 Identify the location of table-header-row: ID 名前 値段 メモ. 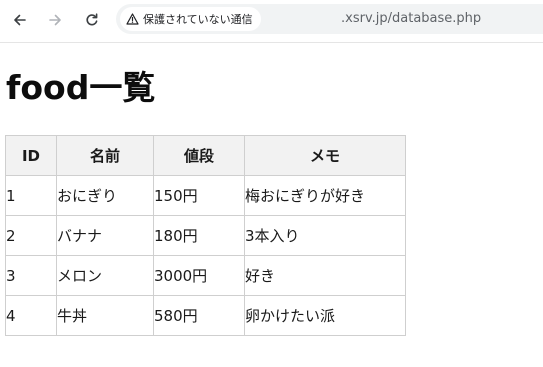
(205, 155).